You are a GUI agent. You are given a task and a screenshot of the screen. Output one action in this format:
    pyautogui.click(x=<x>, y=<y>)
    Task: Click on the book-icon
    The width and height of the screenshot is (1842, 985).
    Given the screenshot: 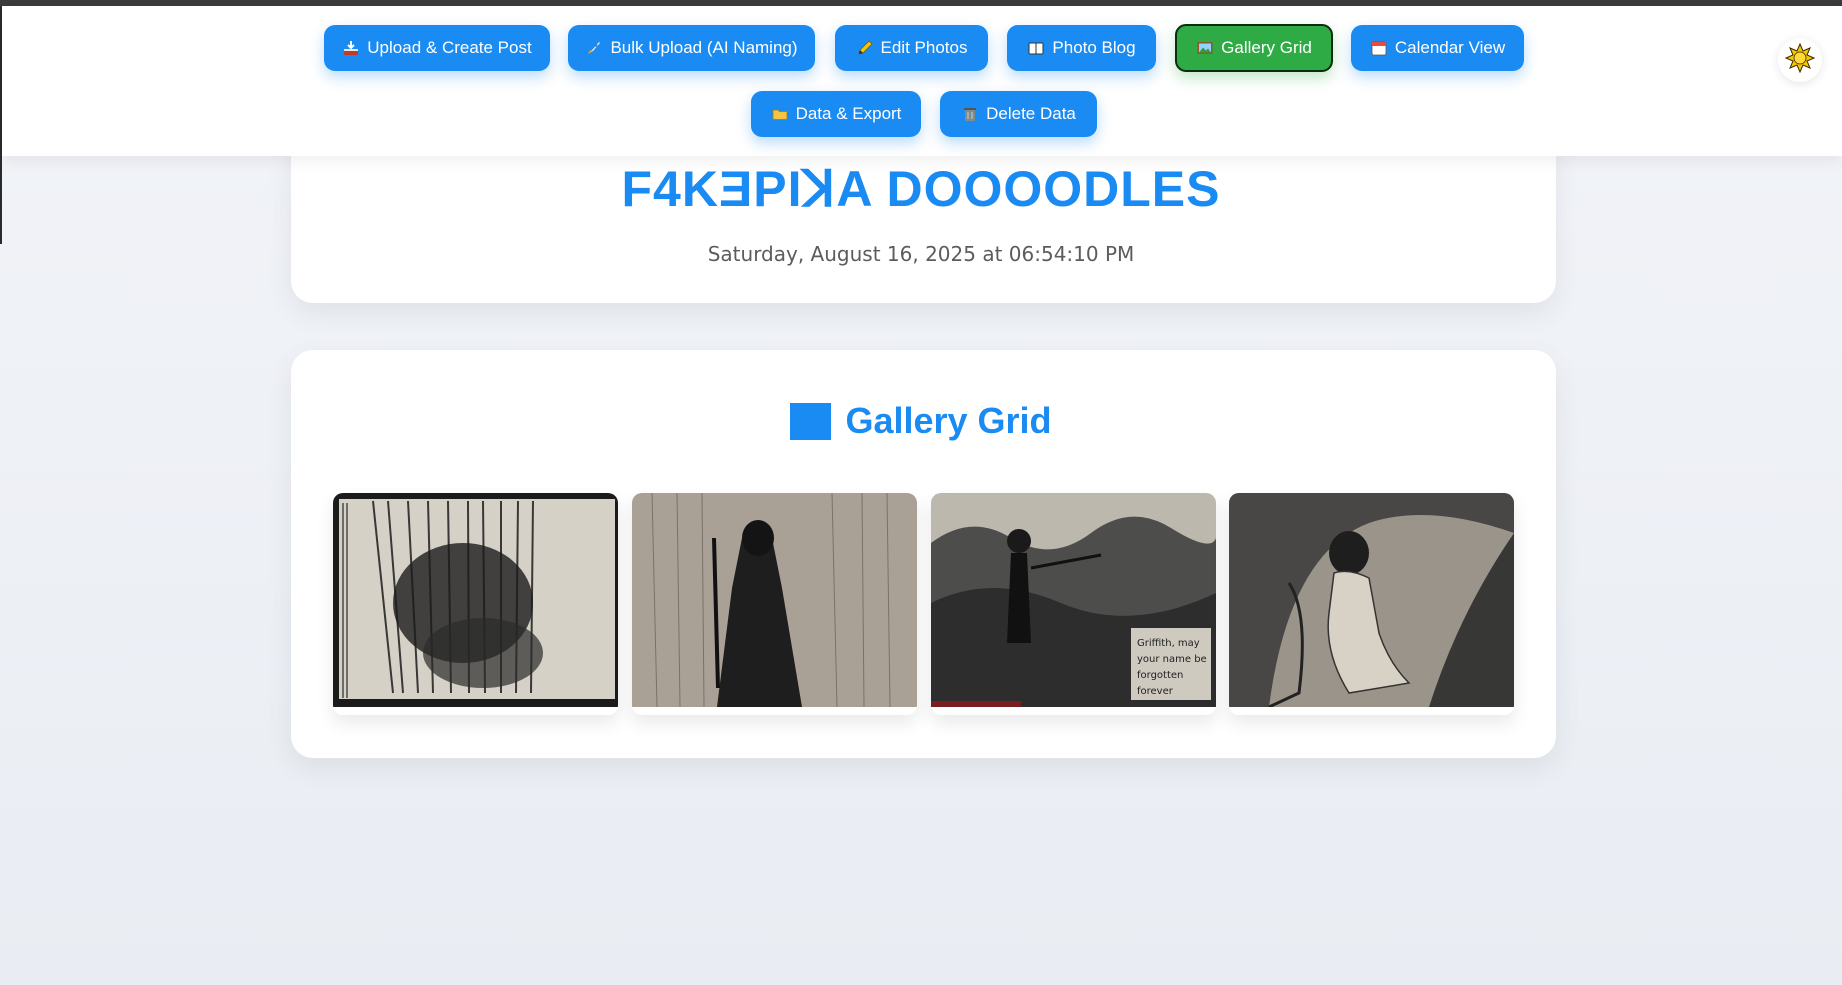 What is the action you would take?
    pyautogui.click(x=1036, y=48)
    